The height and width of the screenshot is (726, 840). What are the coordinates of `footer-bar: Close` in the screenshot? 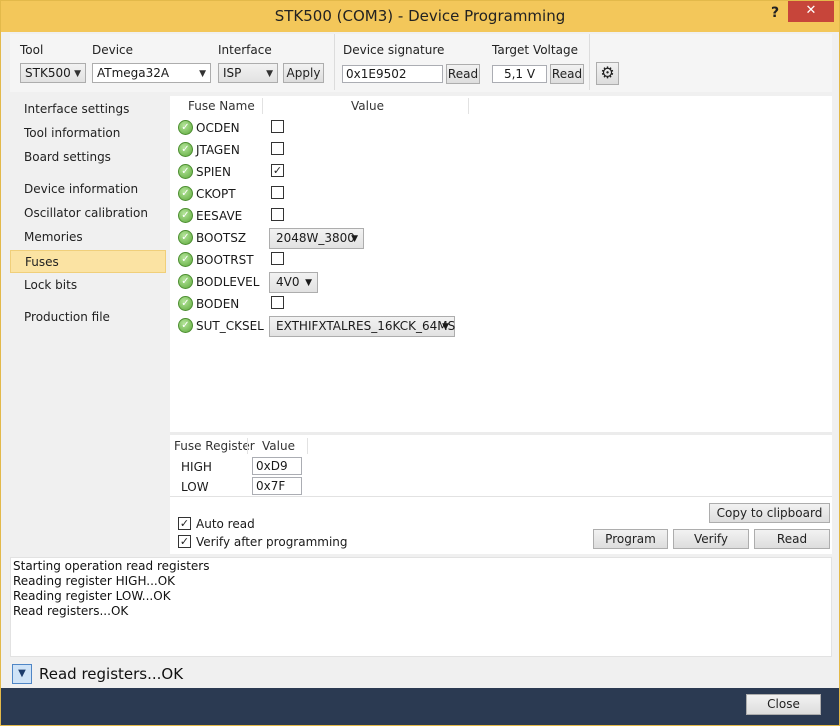 It's located at (420, 706).